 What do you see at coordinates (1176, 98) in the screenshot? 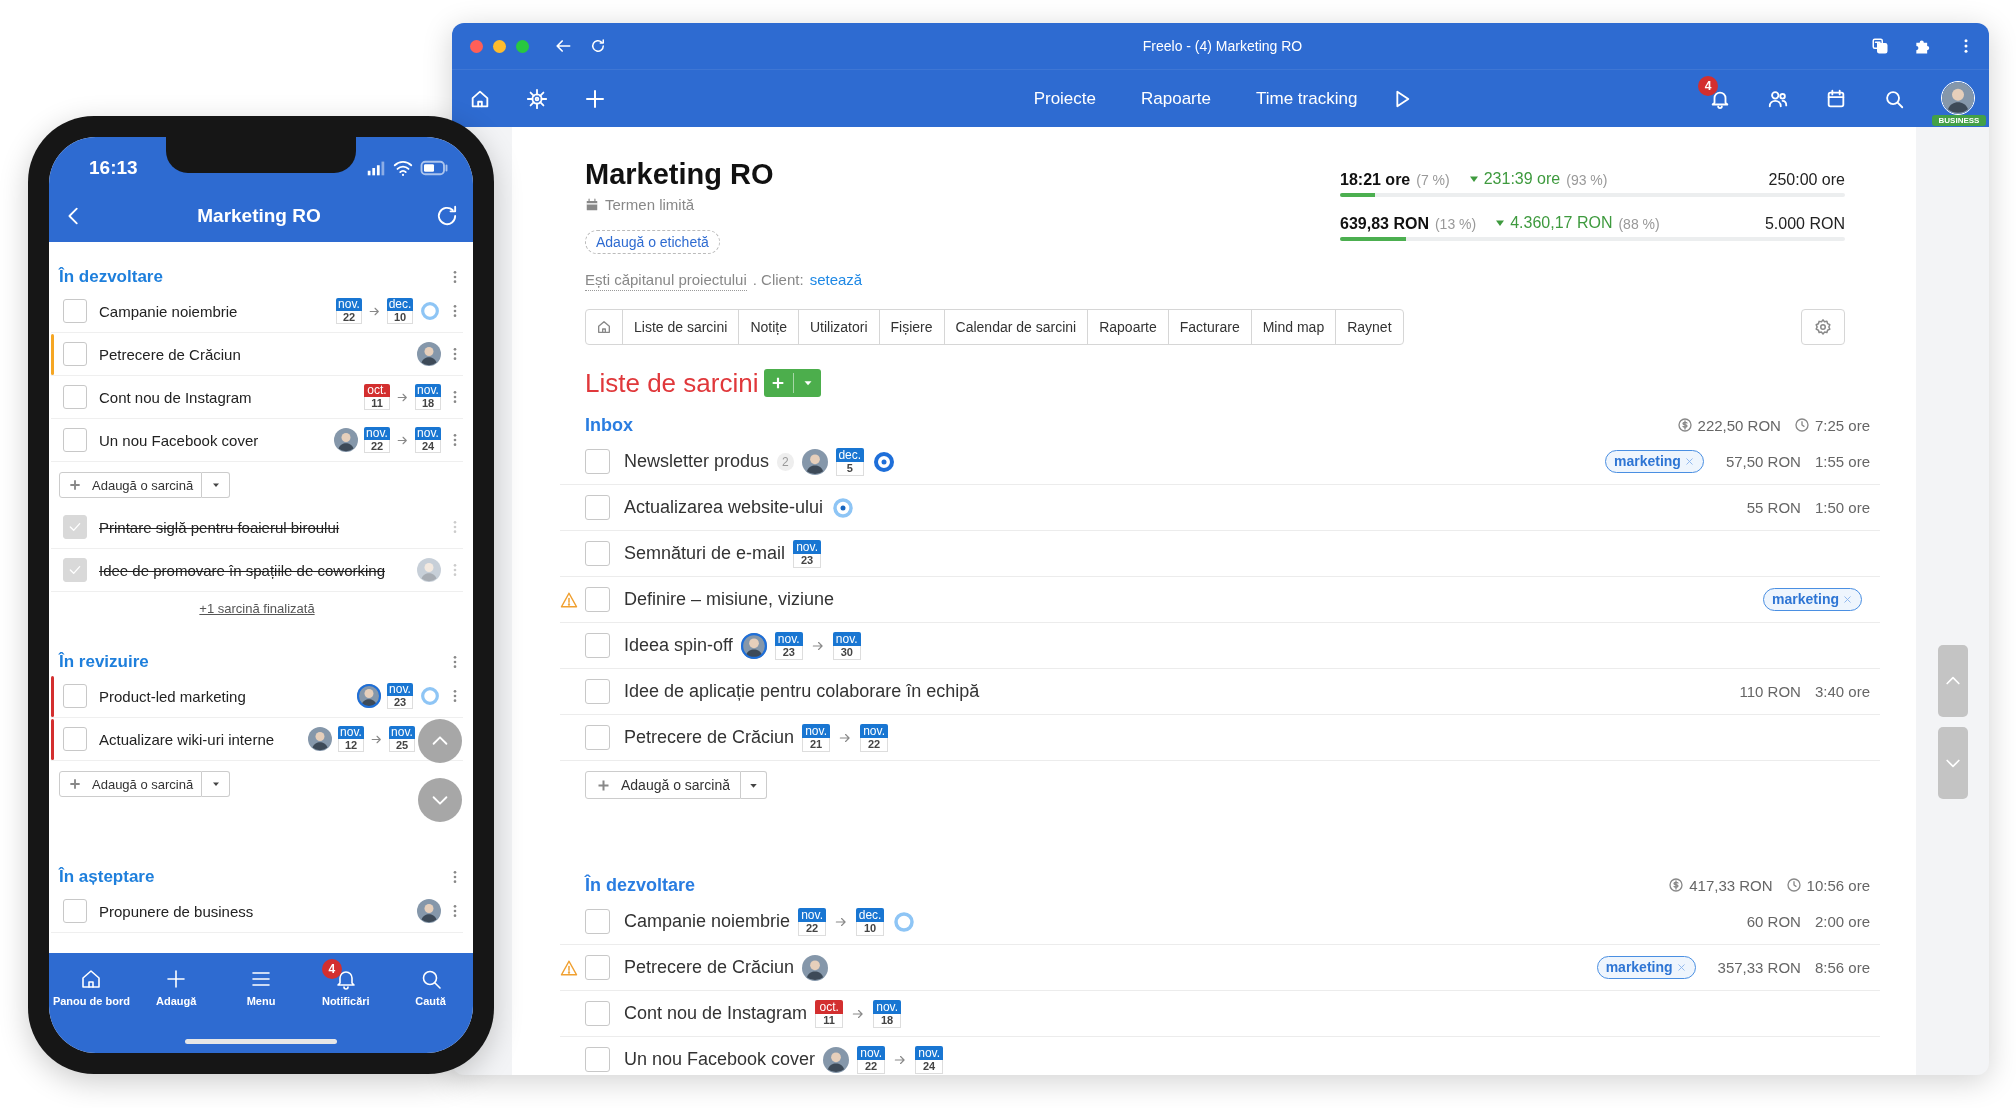
I see `nav-link: Rapoarte` at bounding box center [1176, 98].